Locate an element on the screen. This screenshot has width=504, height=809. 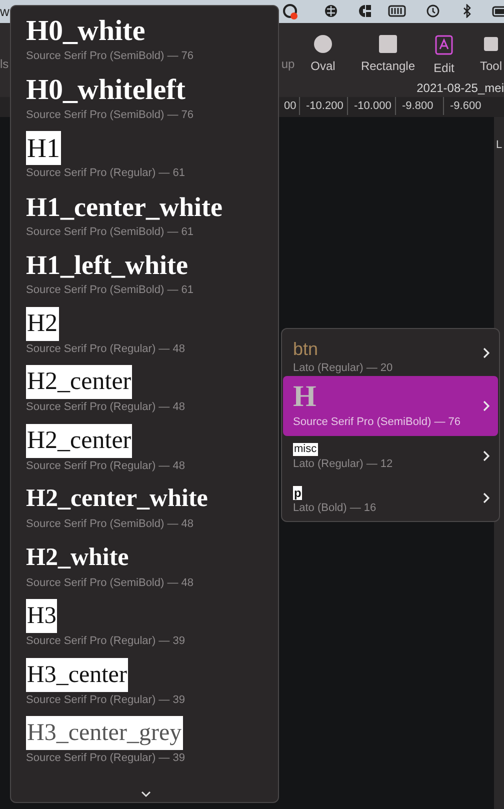
ruler-label: -9.600 is located at coordinates (467, 106).